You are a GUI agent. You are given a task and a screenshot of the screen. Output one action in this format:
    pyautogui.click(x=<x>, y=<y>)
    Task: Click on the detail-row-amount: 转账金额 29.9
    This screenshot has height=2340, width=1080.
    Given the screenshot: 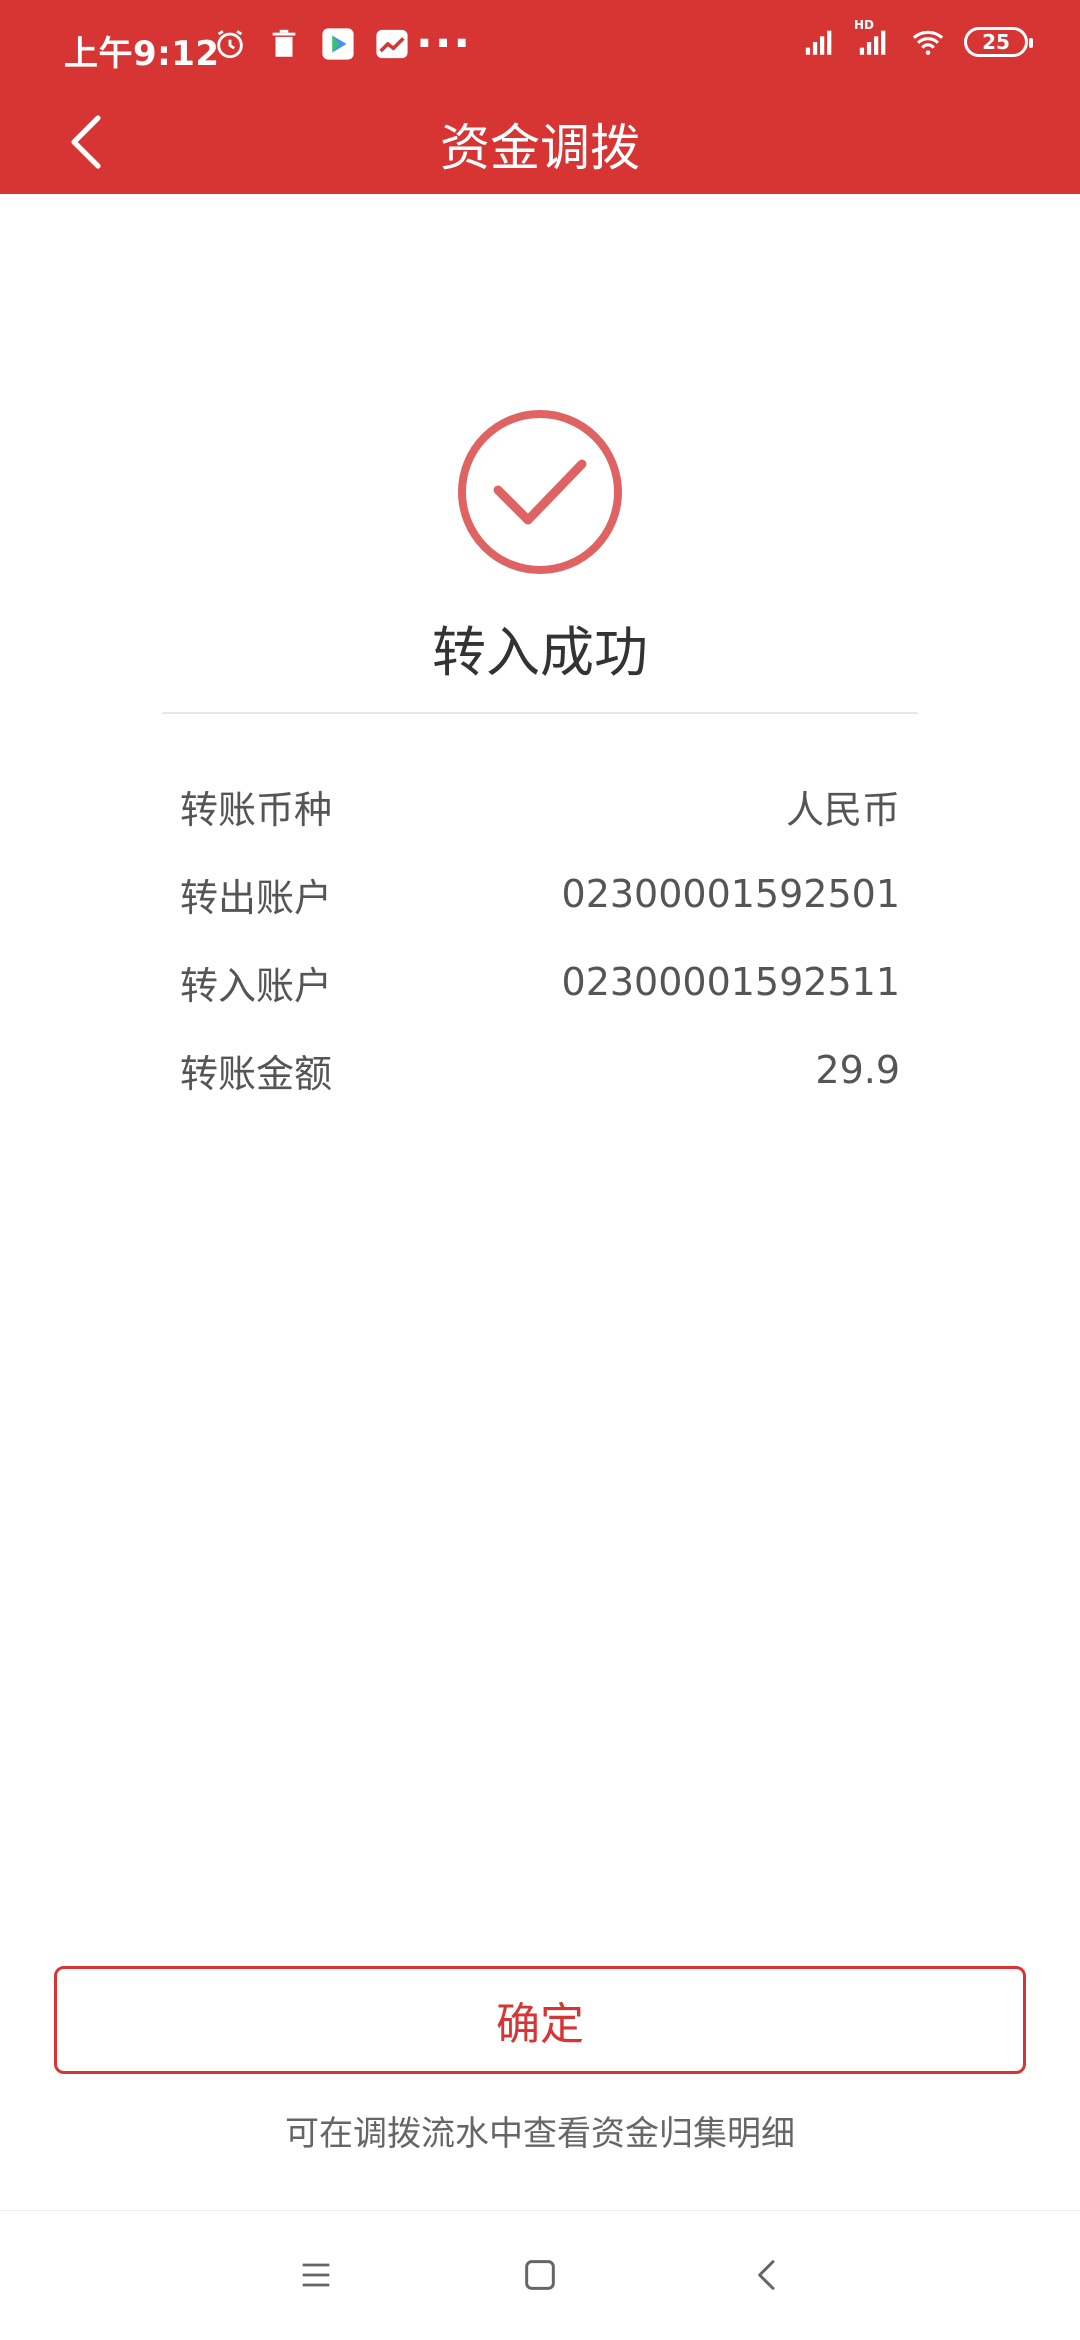 What is the action you would take?
    pyautogui.click(x=540, y=1070)
    